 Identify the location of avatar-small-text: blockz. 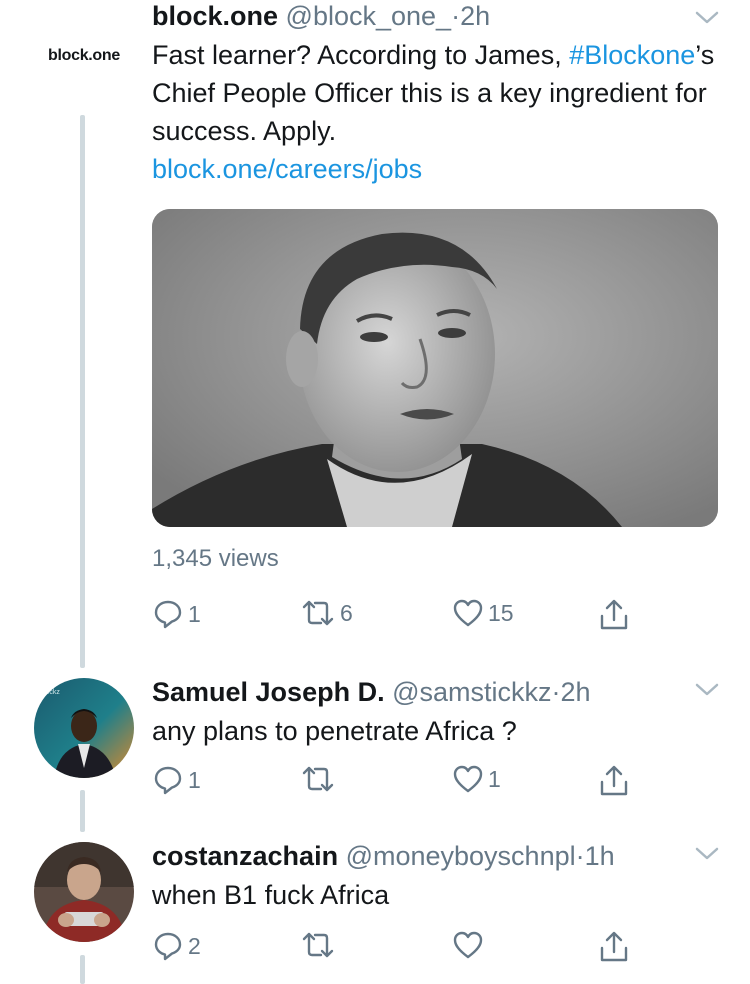
(50, 692).